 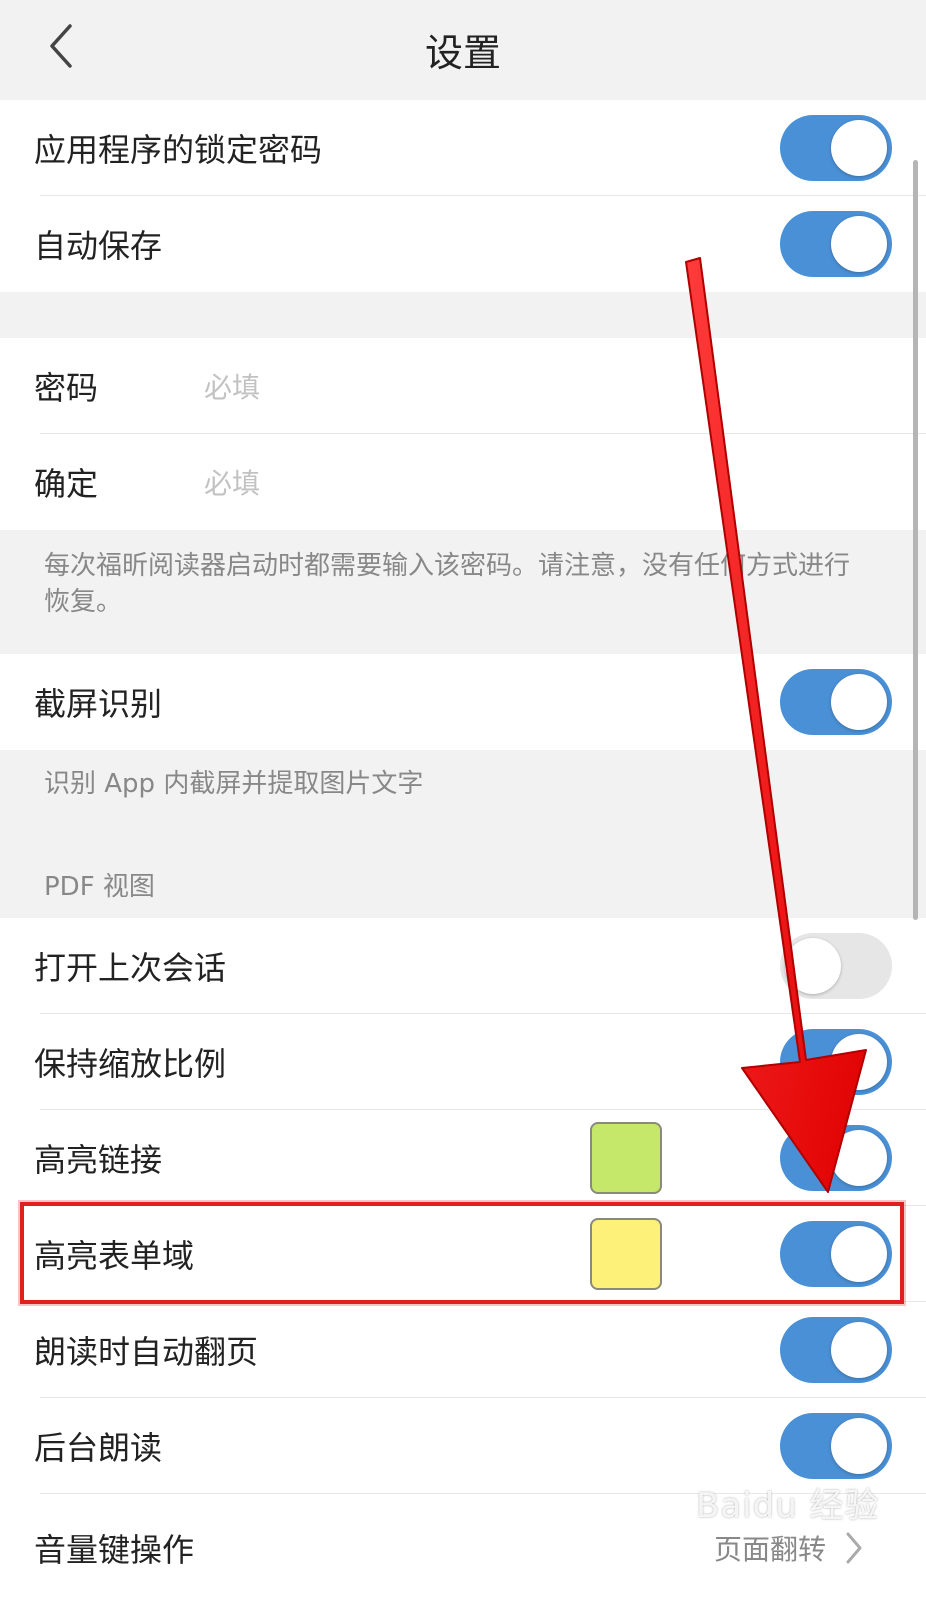 I want to click on settings-row-highlight-links: 高亮链接, so click(x=463, y=1158).